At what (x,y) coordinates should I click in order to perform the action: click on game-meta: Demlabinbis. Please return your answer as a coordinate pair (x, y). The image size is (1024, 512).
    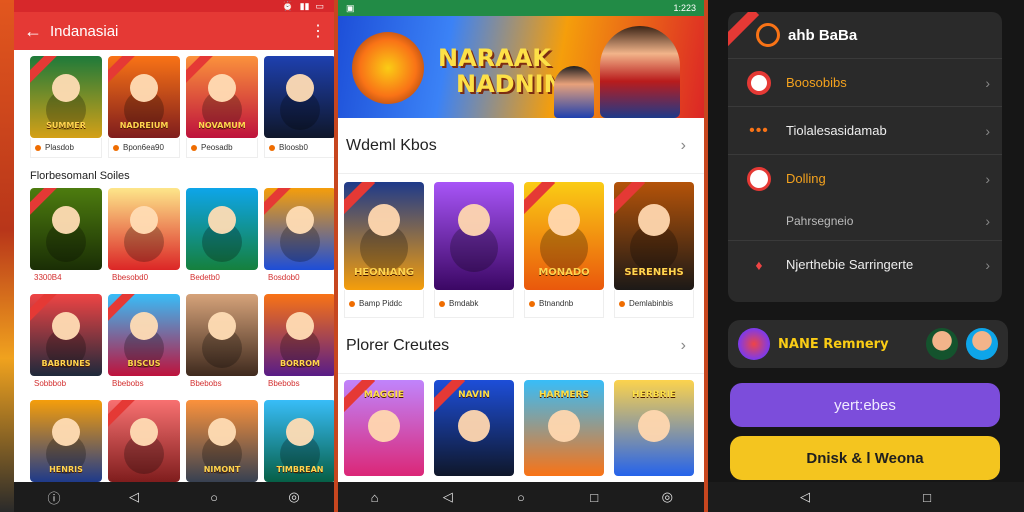
    Looking at the image, I should click on (654, 304).